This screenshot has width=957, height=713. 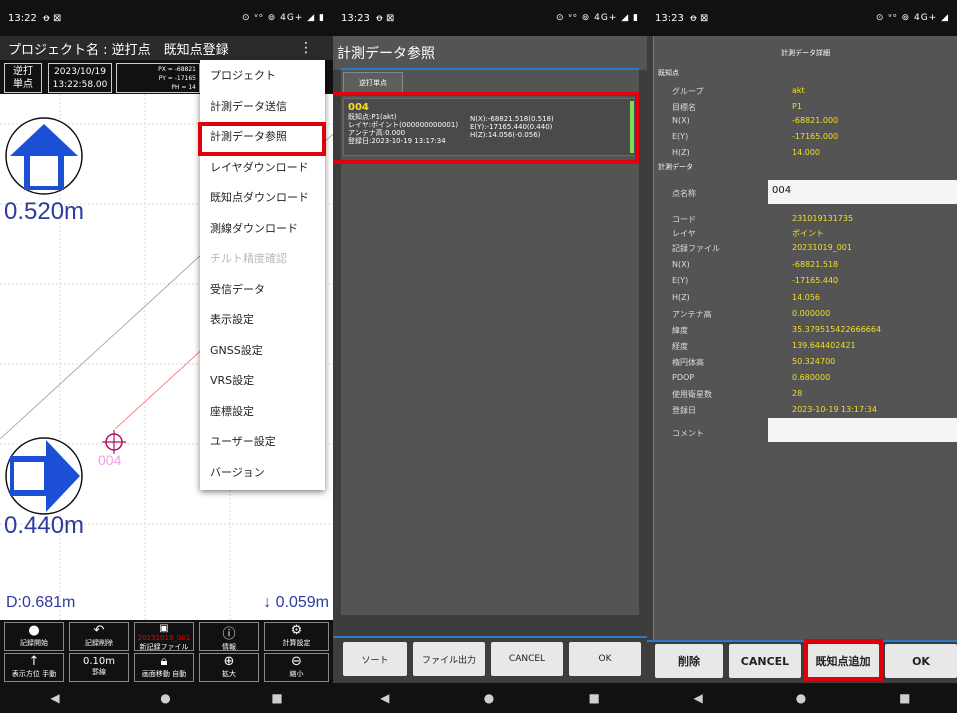 What do you see at coordinates (834, 409) in the screenshot?
I see `m-value-date: 2023-10-19 13:17:34` at bounding box center [834, 409].